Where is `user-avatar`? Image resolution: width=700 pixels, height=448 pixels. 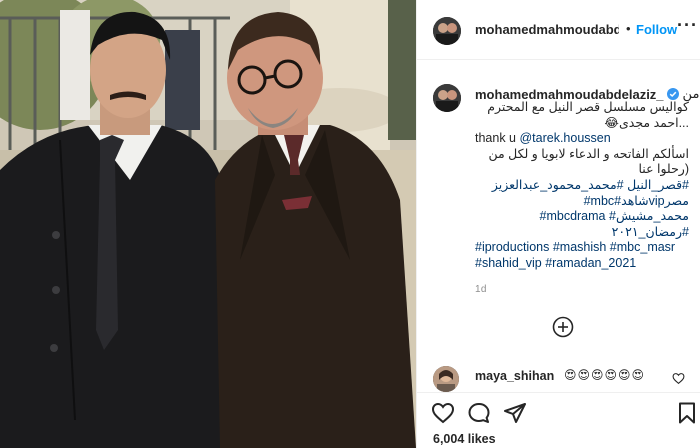 user-avatar is located at coordinates (447, 31).